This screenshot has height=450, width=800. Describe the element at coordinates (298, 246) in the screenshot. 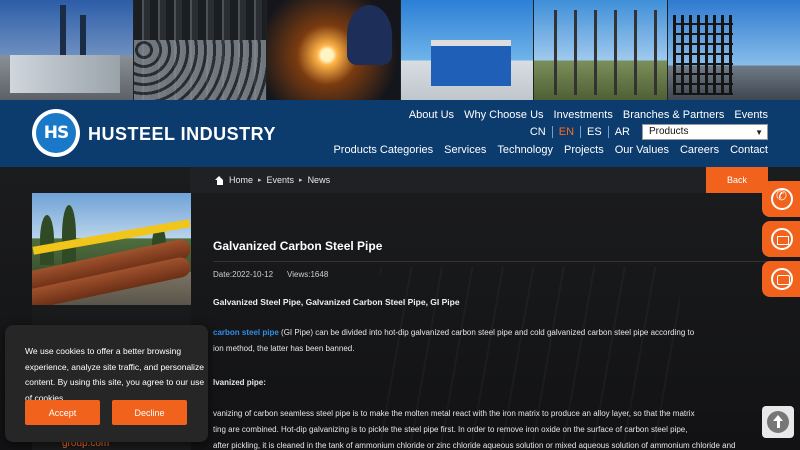

I see `article-title: Galvanized Carbon Steel Pipe` at that location.